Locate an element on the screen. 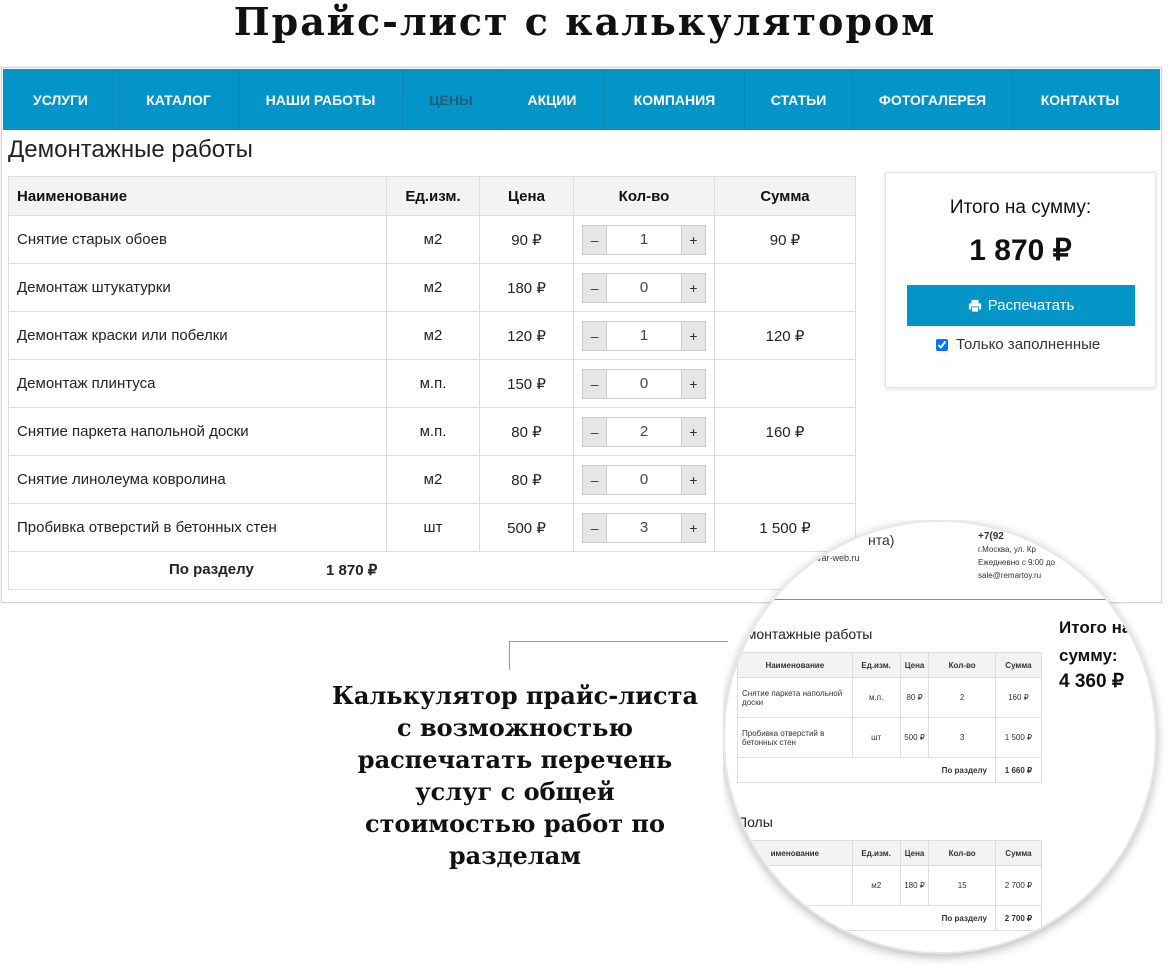 Image resolution: width=1170 pixels, height=966 pixels. zoom-email: sale@remartoy.ru is located at coordinates (1010, 575).